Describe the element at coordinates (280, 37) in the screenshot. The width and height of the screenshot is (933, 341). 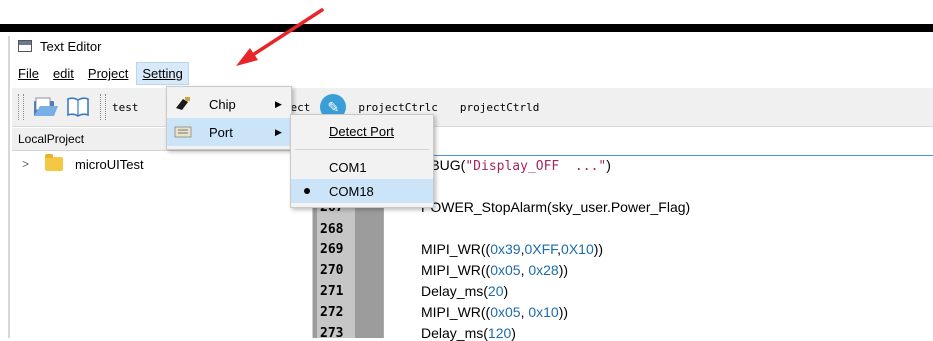
I see `red-annotation-arrow` at that location.